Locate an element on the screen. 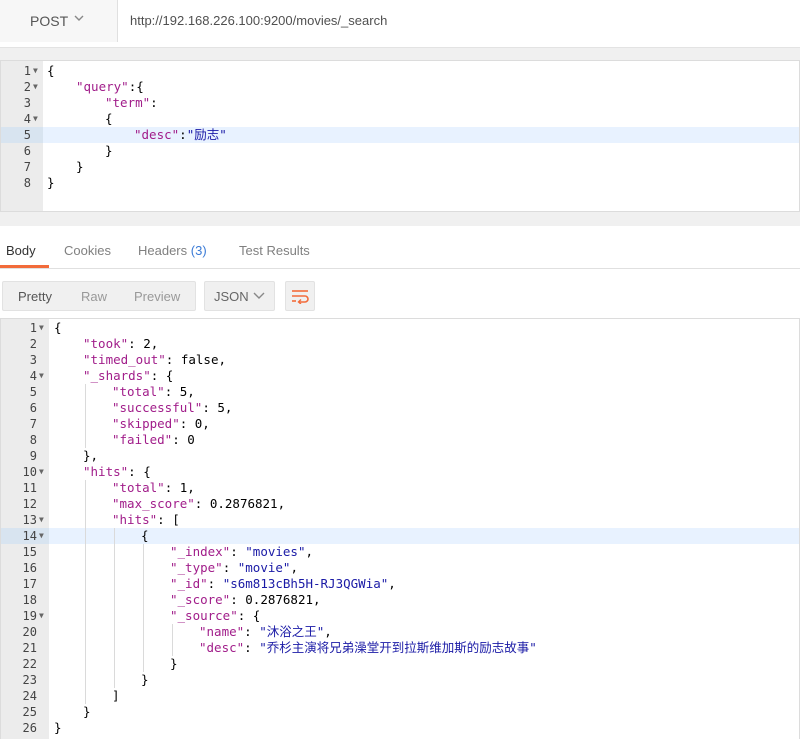 This screenshot has height=739, width=800. line-number: 2 is located at coordinates (27, 87).